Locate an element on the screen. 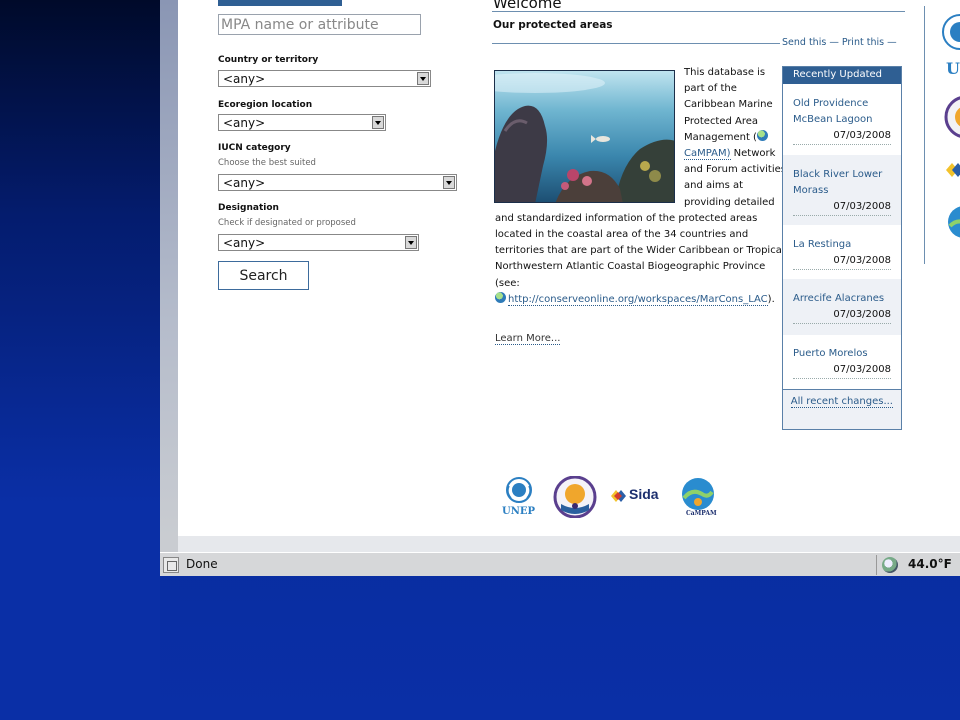 This screenshot has width=960, height=720. campam-logo: CaMPAM is located at coordinates (698, 498).